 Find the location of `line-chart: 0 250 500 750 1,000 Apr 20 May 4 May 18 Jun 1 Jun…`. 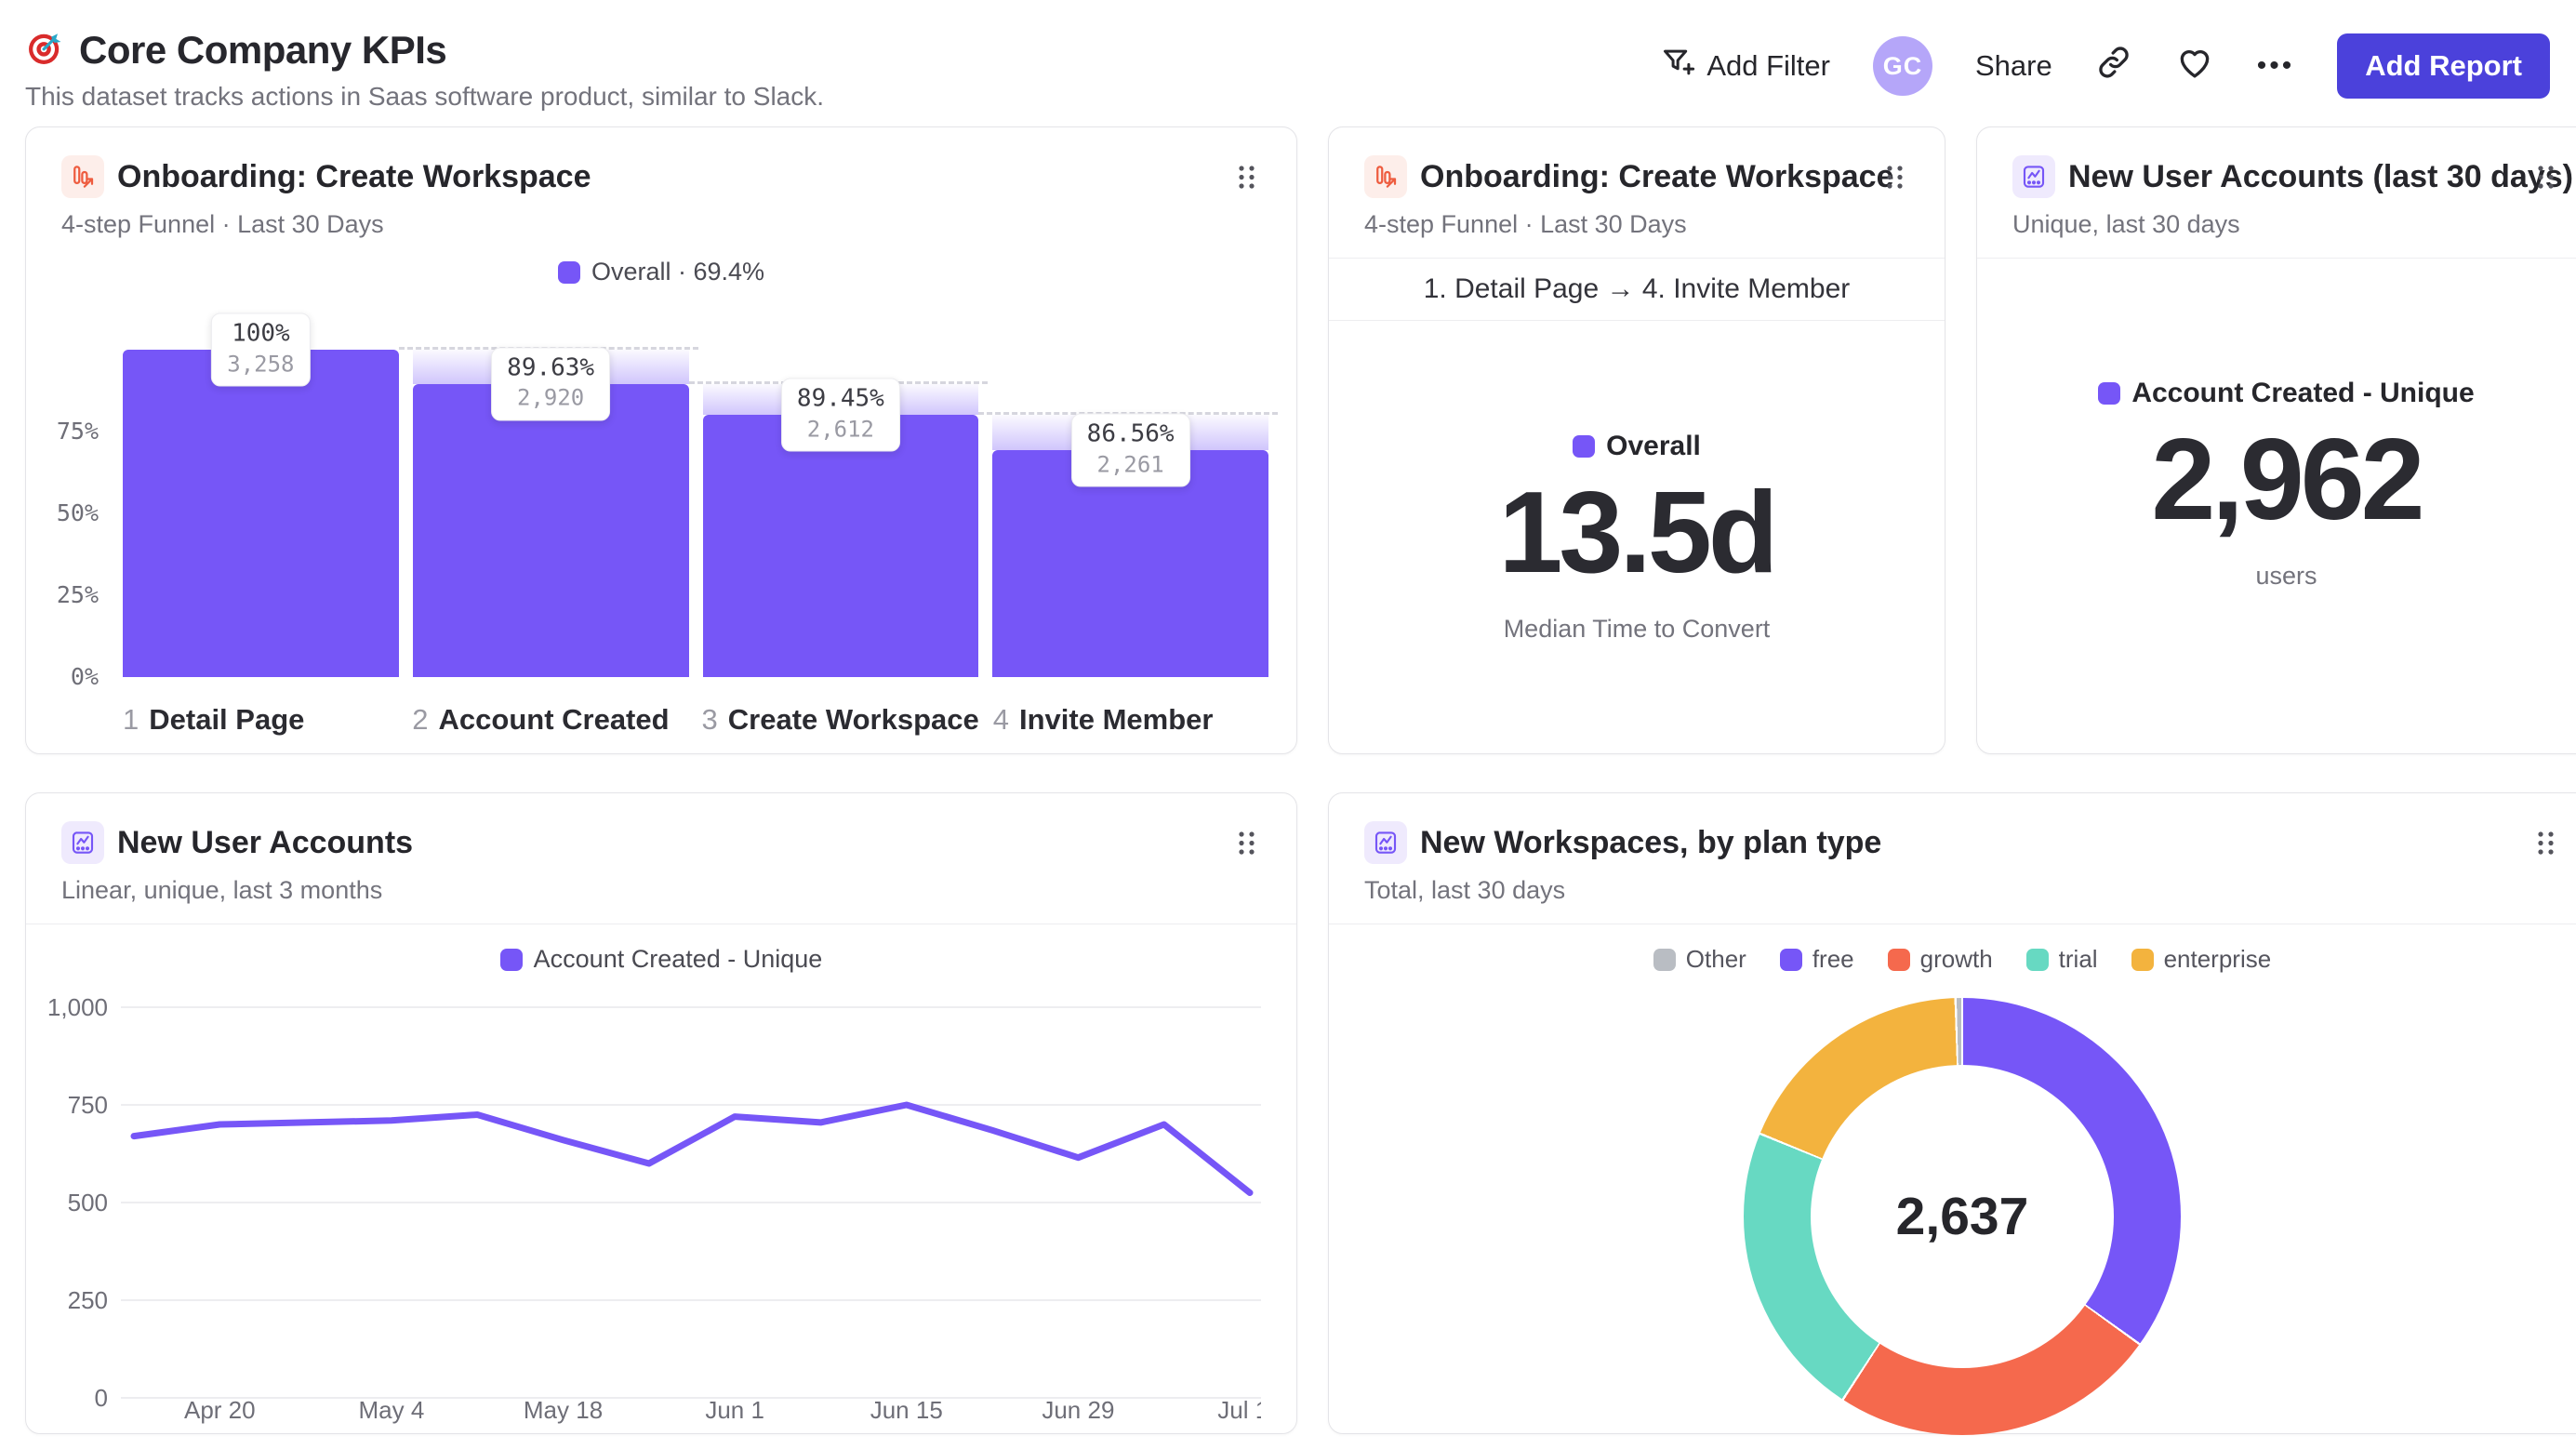

line-chart: 0 250 500 750 1,000 Apr 20 May 4 May 18 Jun 1 Jun… is located at coordinates (651, 1205).